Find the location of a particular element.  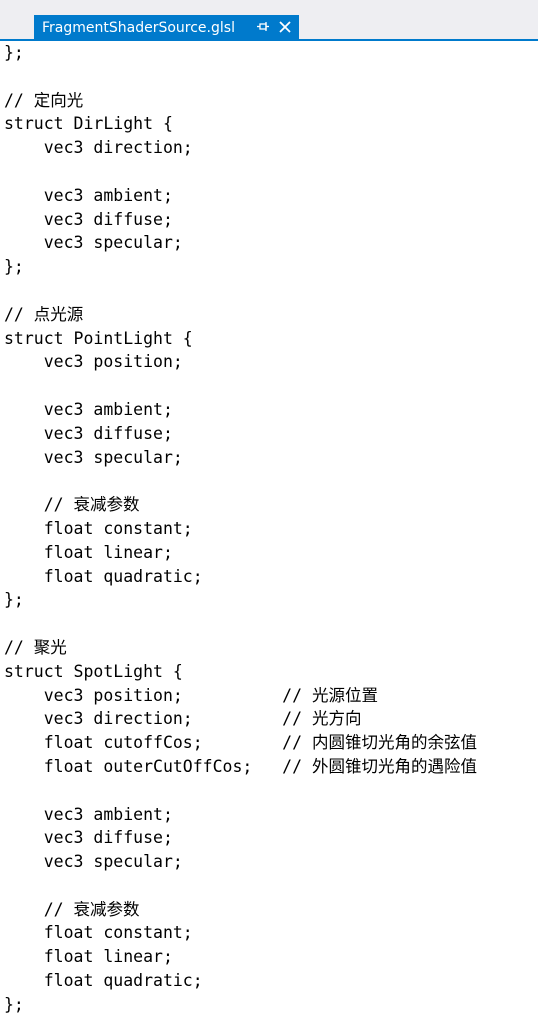

code-line: vec3 direction; is located at coordinates (98, 148).